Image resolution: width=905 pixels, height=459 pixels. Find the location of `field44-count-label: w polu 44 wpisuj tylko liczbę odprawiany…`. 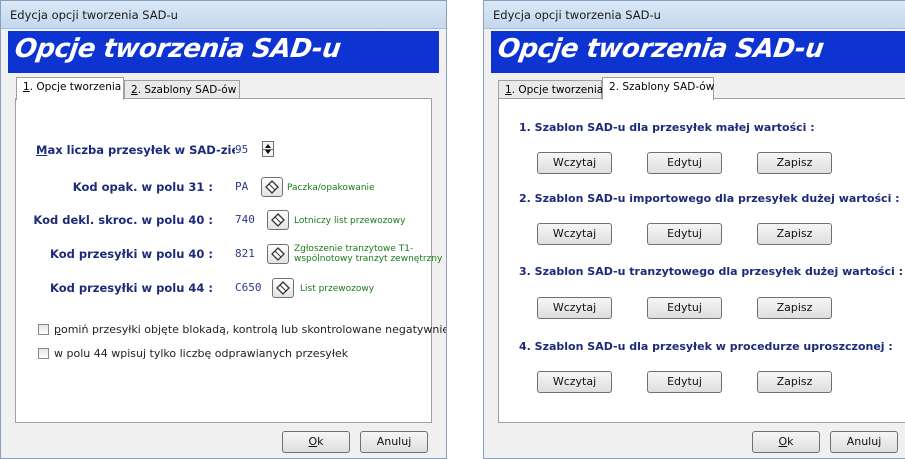

field44-count-label: w polu 44 wpisuj tylko liczbę odprawiany… is located at coordinates (201, 353).